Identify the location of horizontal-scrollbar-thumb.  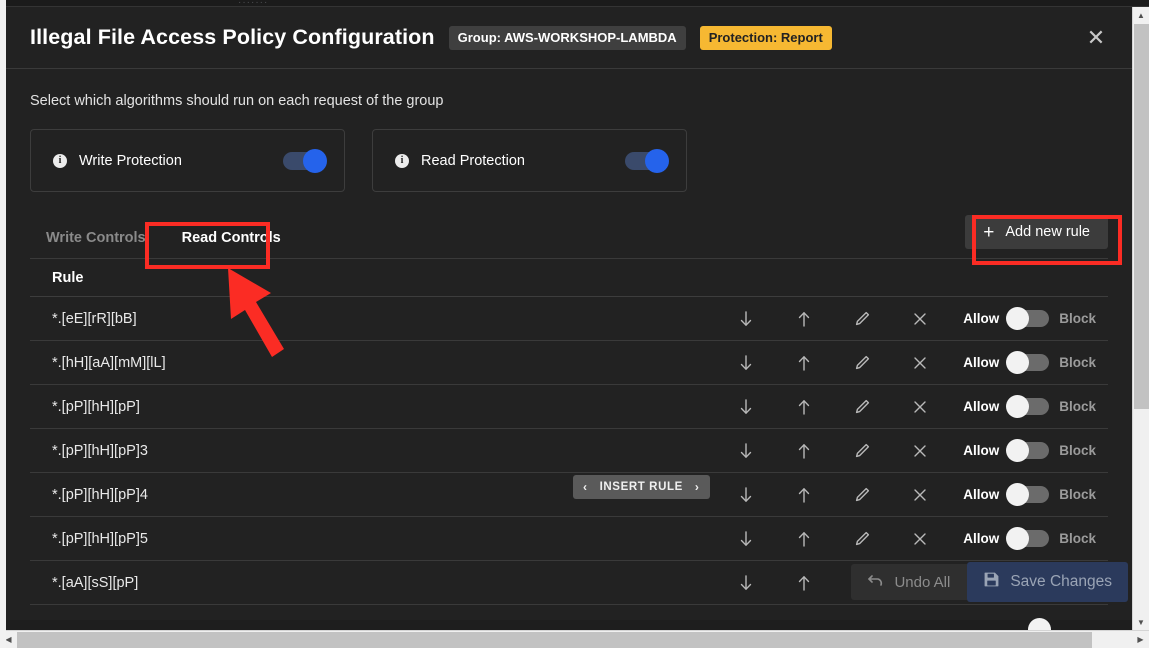
(554, 639).